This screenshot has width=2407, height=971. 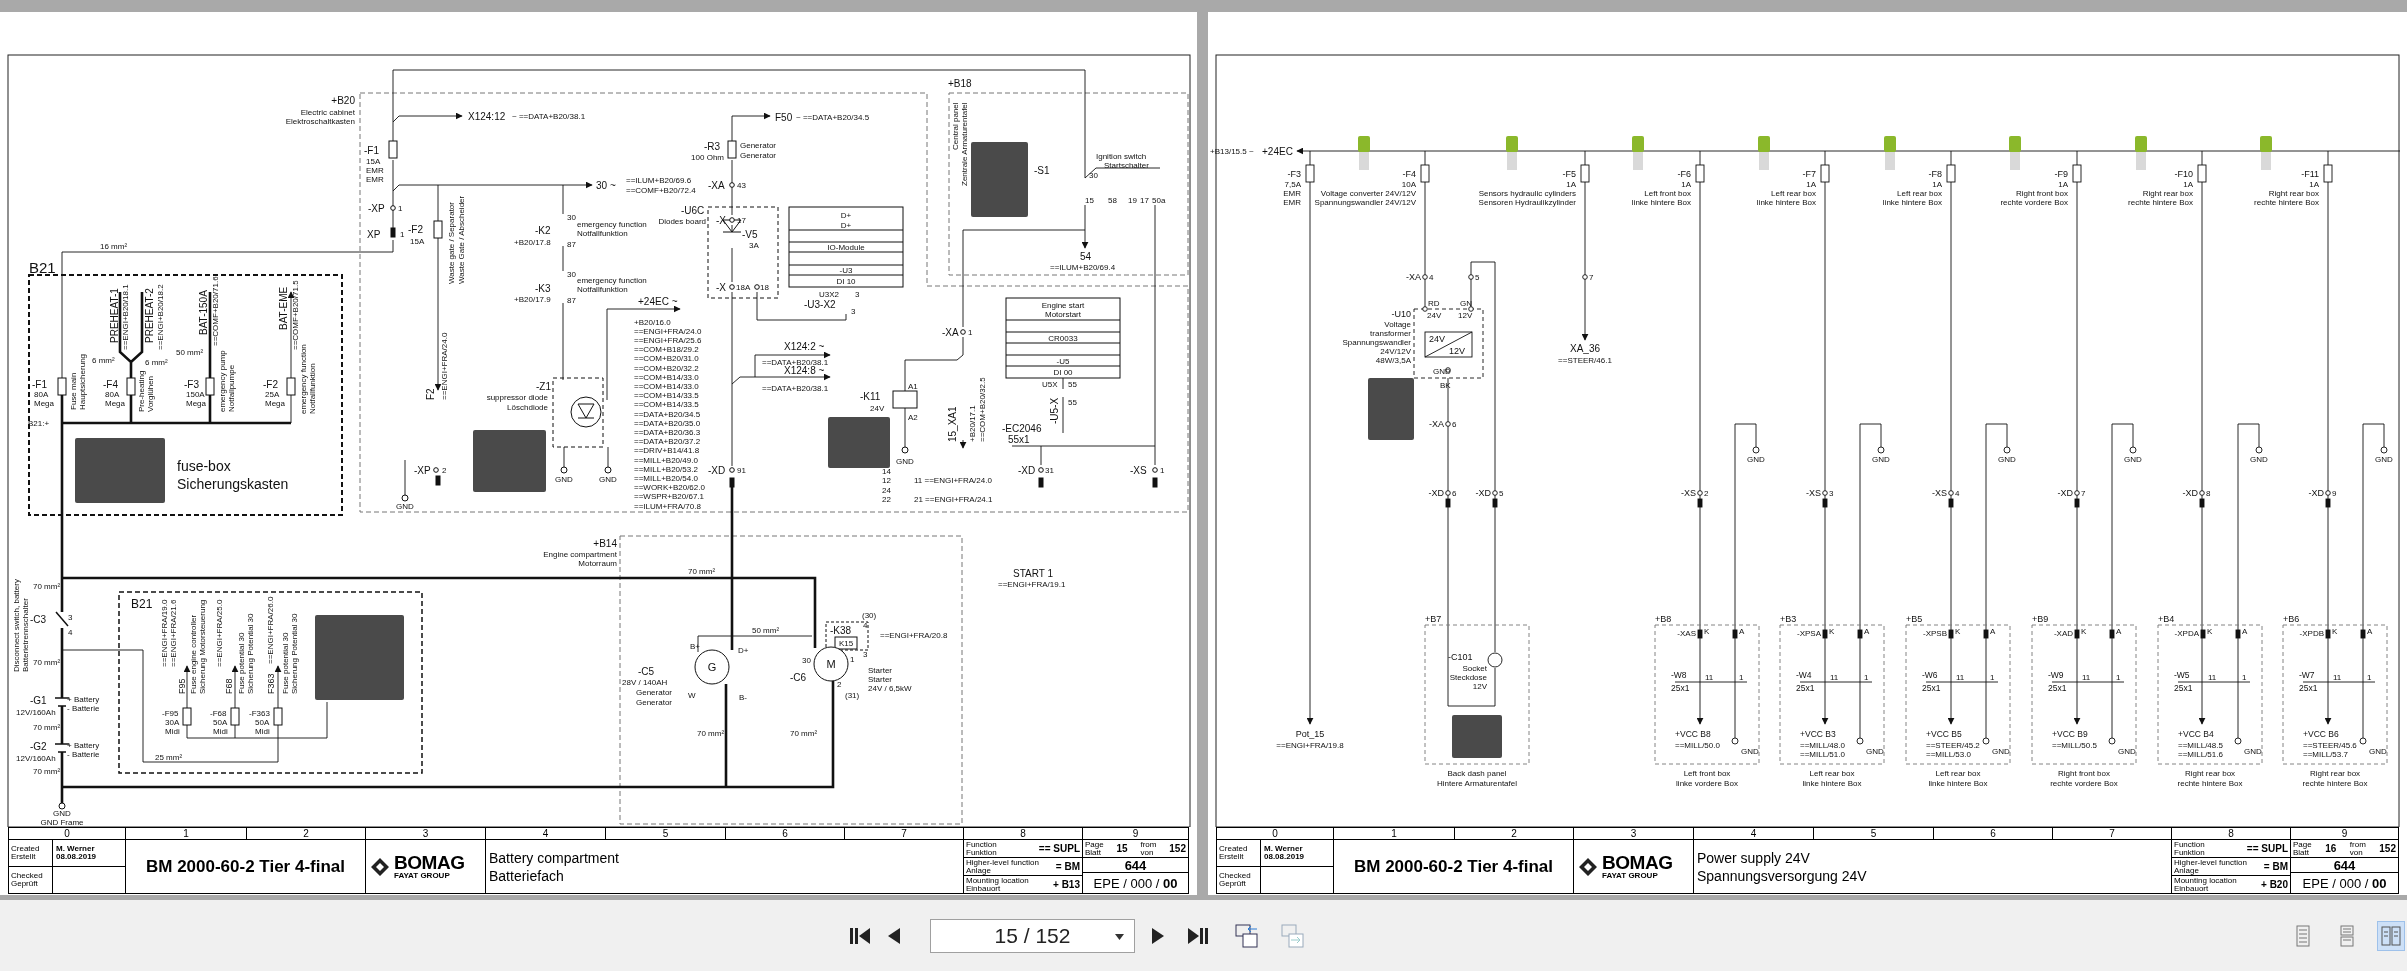 I want to click on component-label: -F4, so click(x=1409, y=174).